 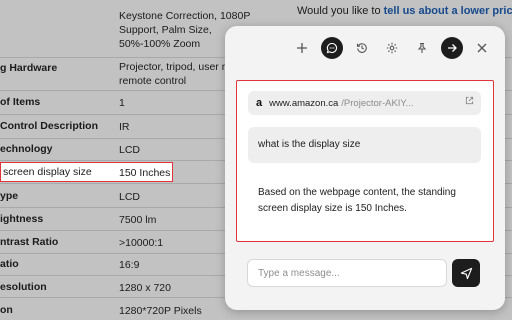 I want to click on spec-label: esolution, so click(x=23, y=287).